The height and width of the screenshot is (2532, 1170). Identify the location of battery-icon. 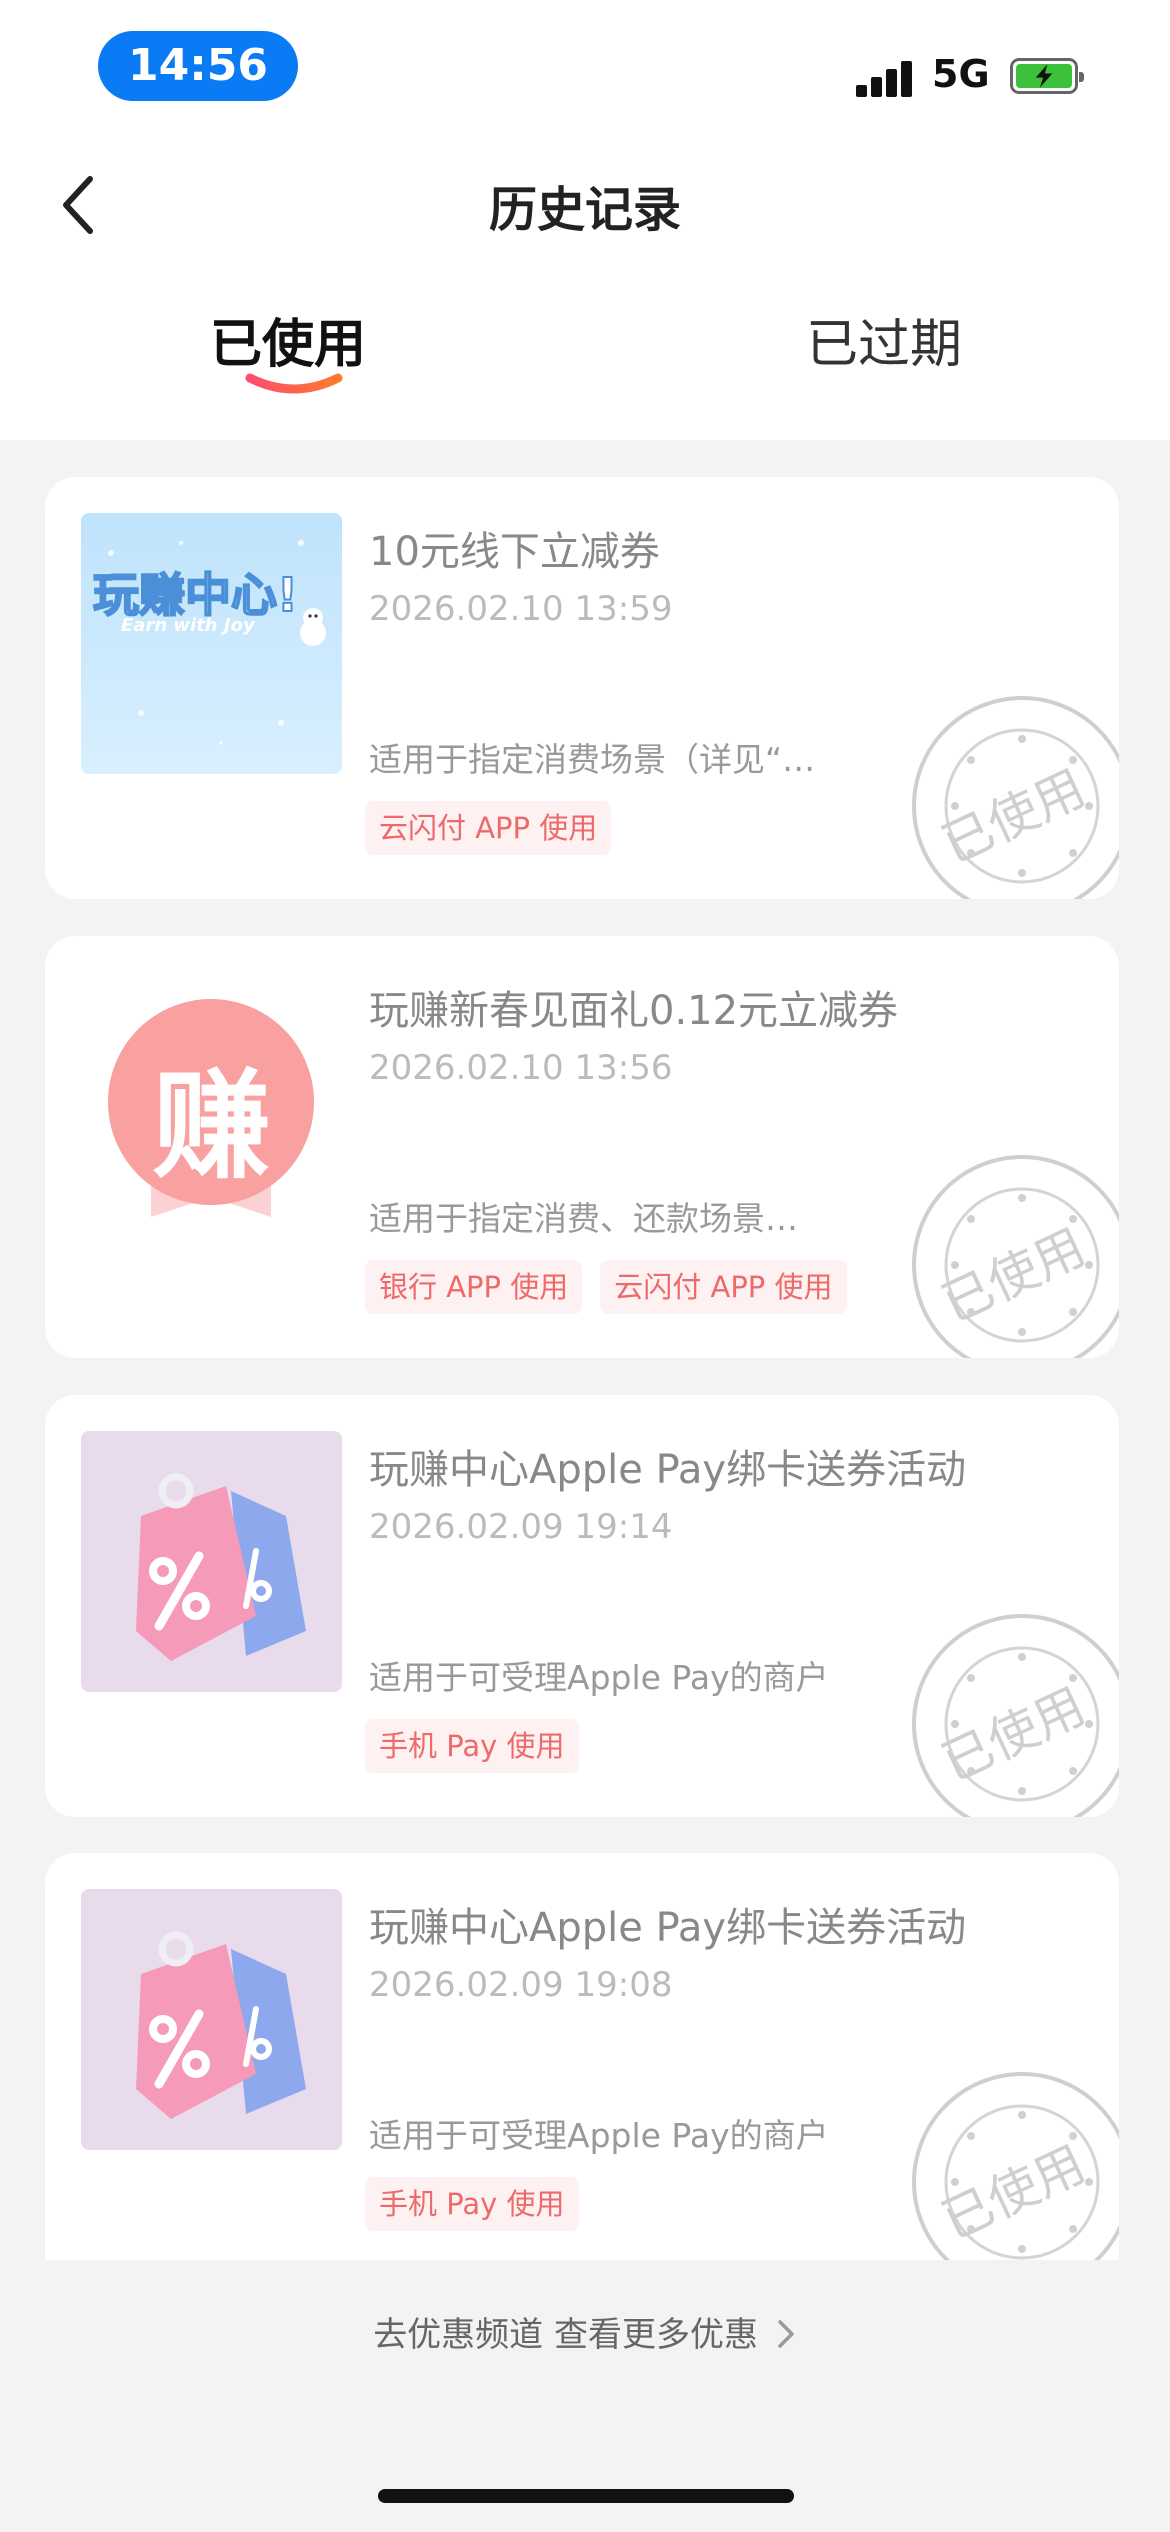
(1047, 76).